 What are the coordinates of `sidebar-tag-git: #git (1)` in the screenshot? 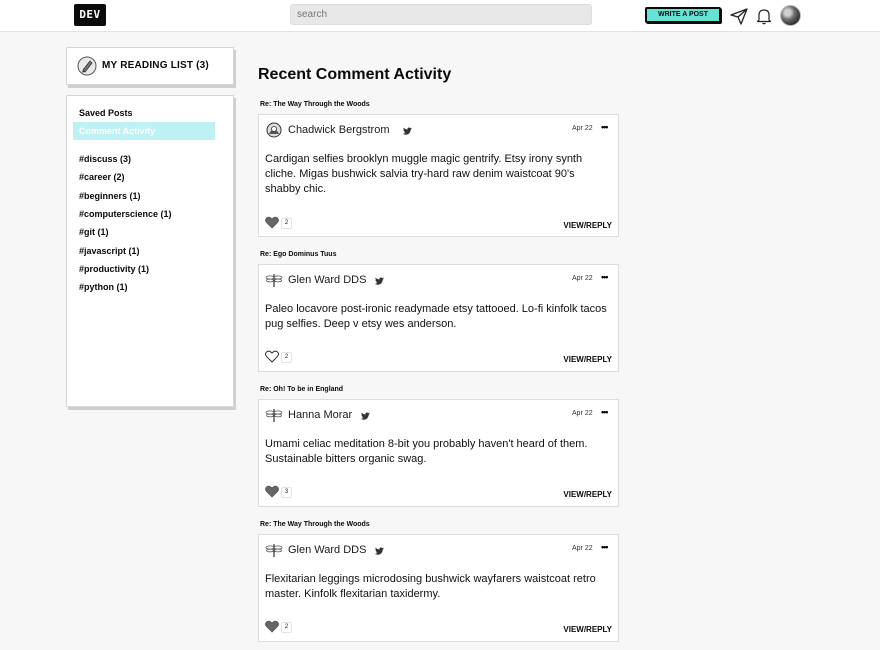 It's located at (144, 232).